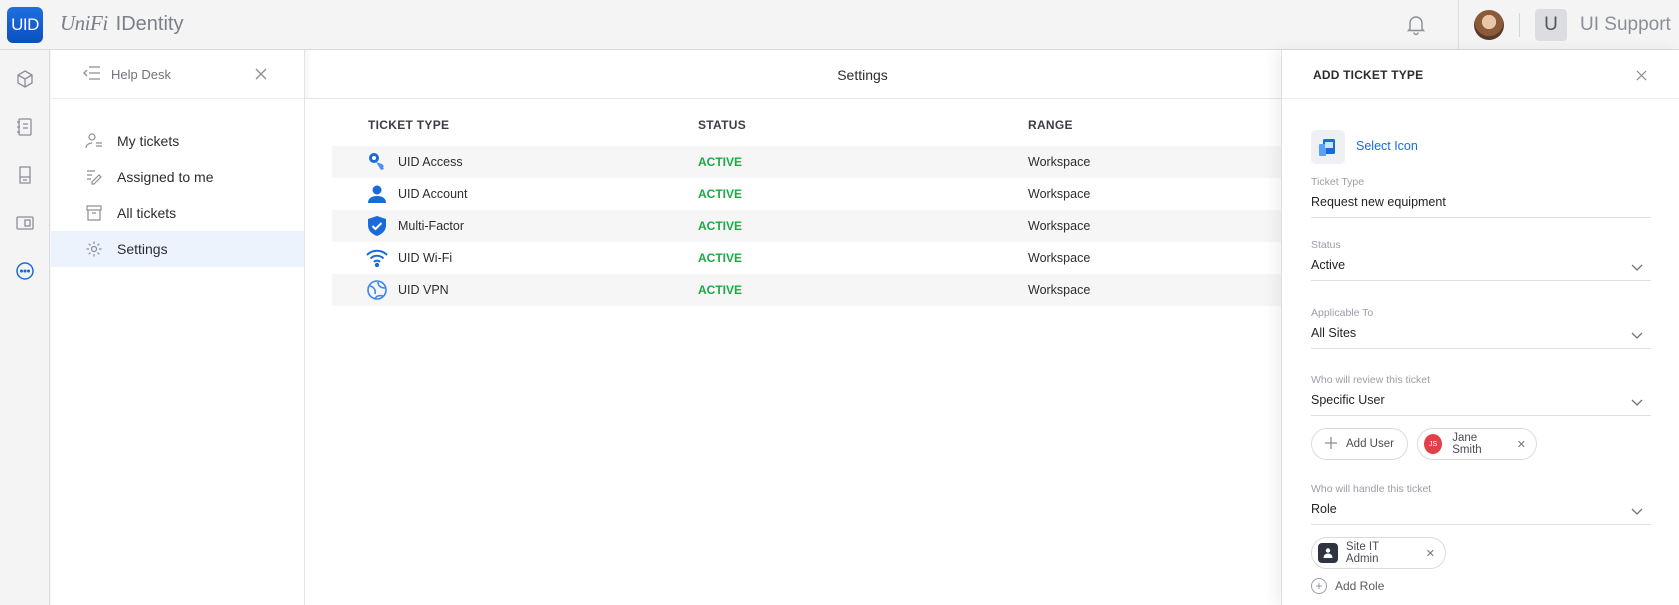  Describe the element at coordinates (832, 290) in the screenshot. I see `table-row: UID VPN ACTIVE Workspace` at that location.